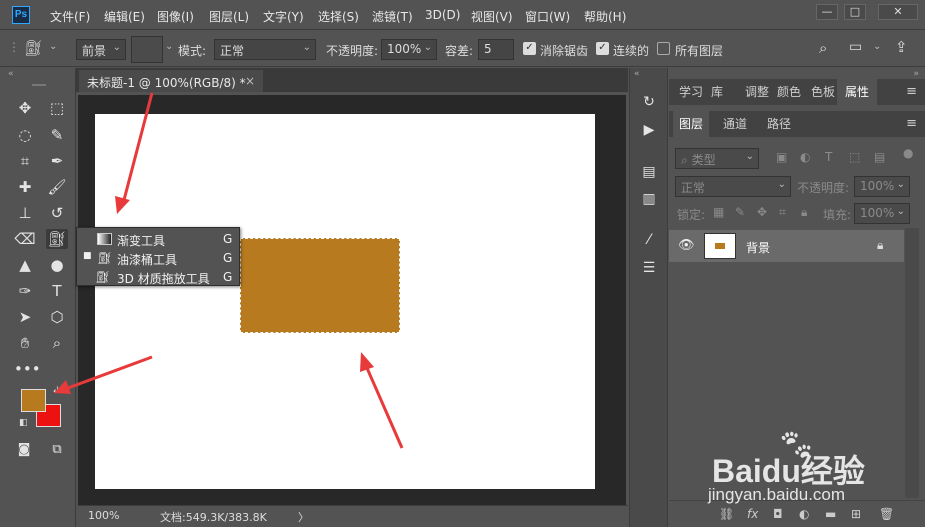 This screenshot has width=925, height=527. Describe the element at coordinates (649, 240) in the screenshot. I see `brush-settings-icon: ⁄` at that location.